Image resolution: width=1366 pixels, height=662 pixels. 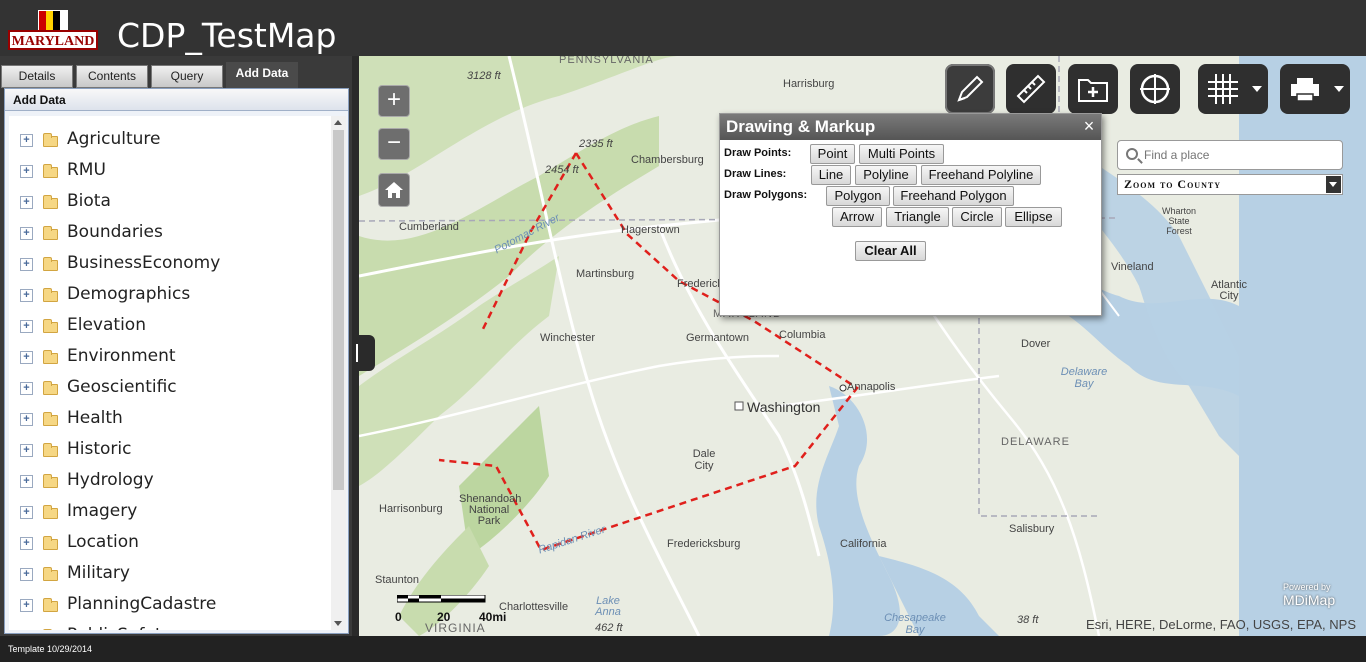 What do you see at coordinates (129, 294) in the screenshot?
I see `tree-item-label: Demographics` at bounding box center [129, 294].